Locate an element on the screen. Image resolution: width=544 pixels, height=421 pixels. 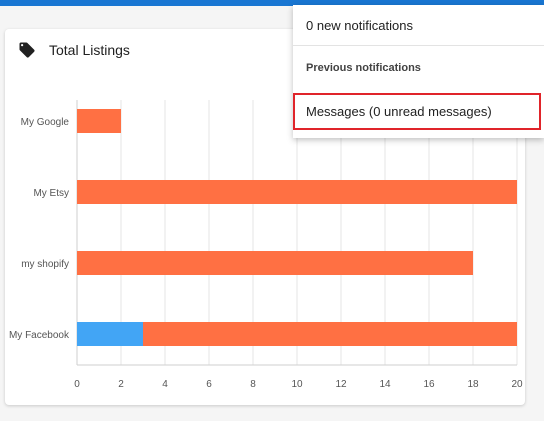
x-tick-label: 14 is located at coordinates (385, 384).